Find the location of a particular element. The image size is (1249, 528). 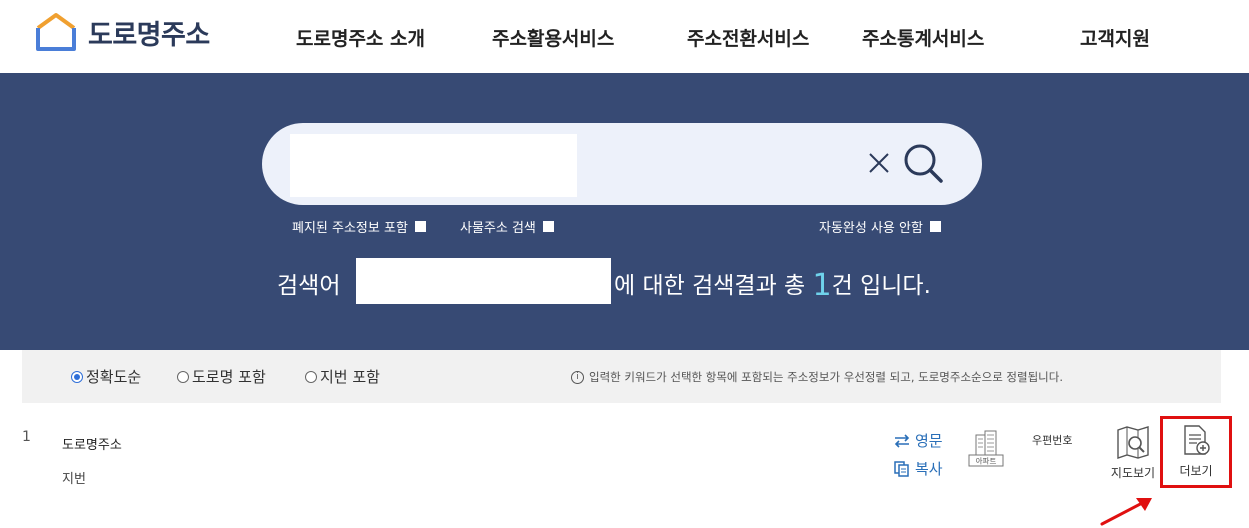

nav-item-intro: 도로명주소 소개 is located at coordinates (360, 37).